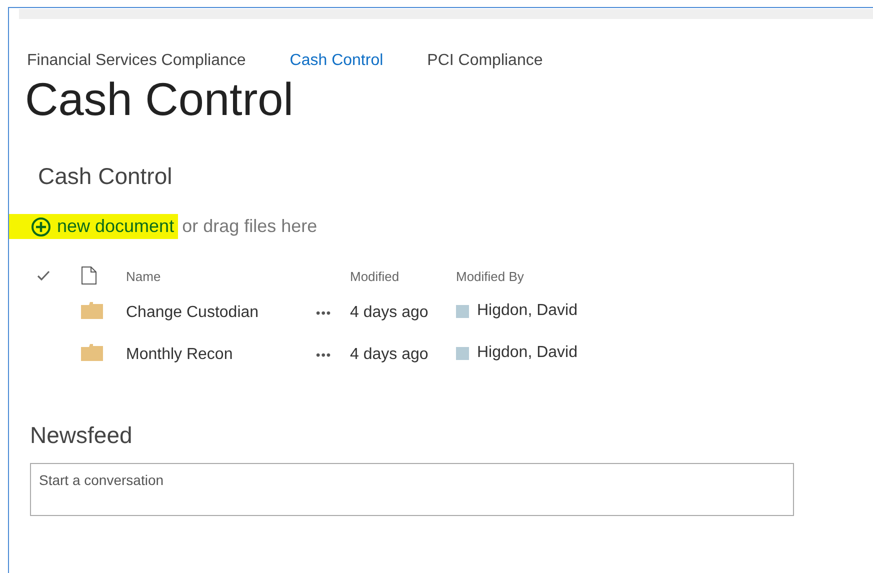 This screenshot has height=573, width=873. Describe the element at coordinates (106, 176) in the screenshot. I see `library-title: Cash Control` at that location.